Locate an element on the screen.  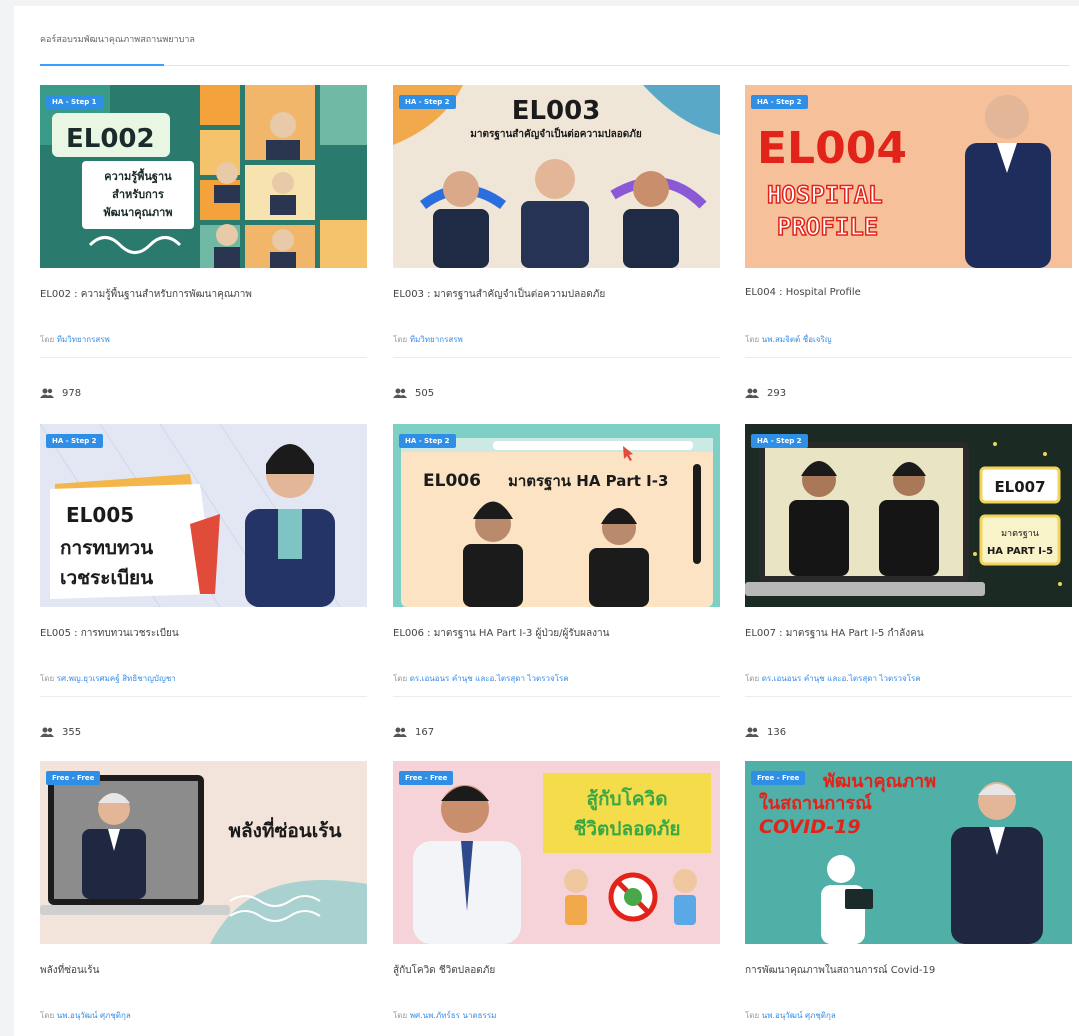
course-byline: โดย นพ.สมจิตต์ ชื่อเจริญ is located at coordinates (788, 339).